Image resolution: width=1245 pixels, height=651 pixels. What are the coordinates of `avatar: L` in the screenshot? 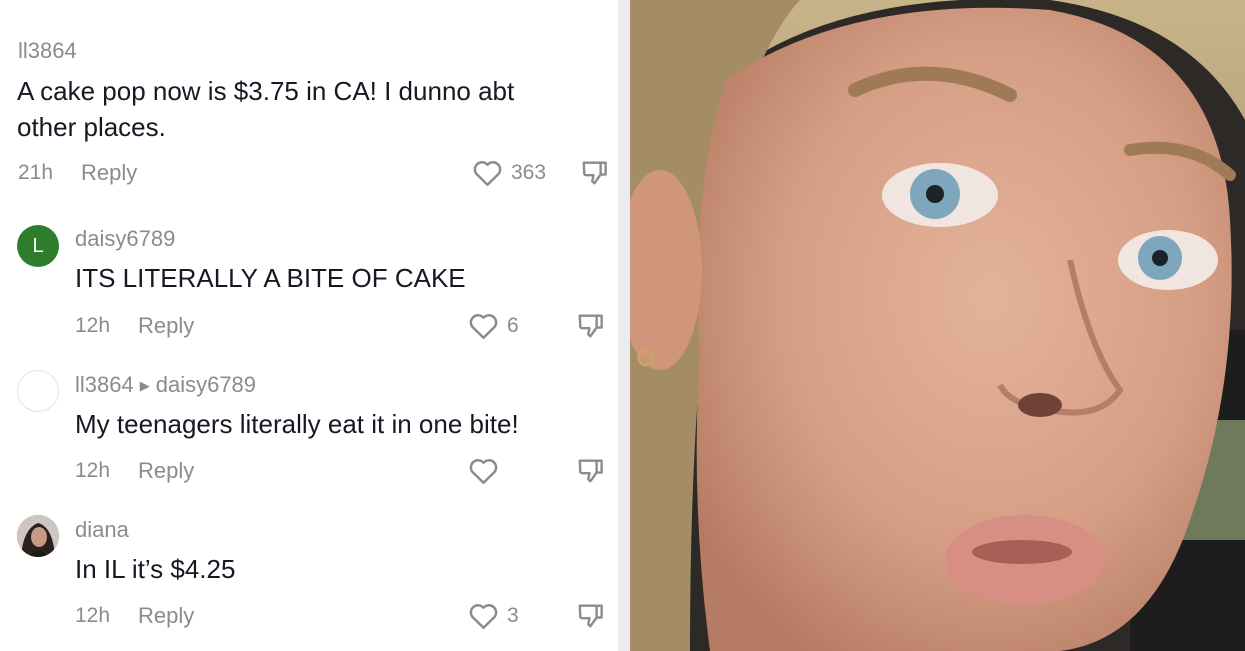 It's located at (38, 246).